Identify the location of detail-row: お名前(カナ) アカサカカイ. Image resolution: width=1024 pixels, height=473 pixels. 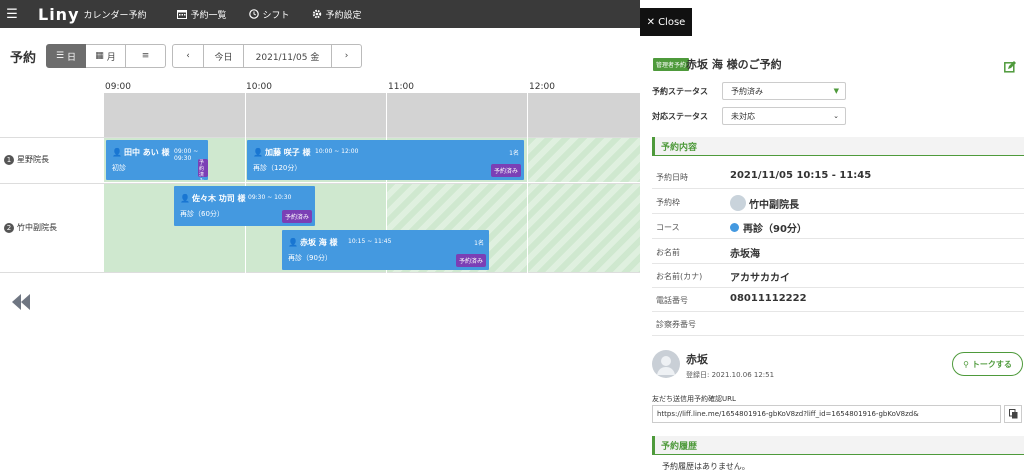
(838, 276).